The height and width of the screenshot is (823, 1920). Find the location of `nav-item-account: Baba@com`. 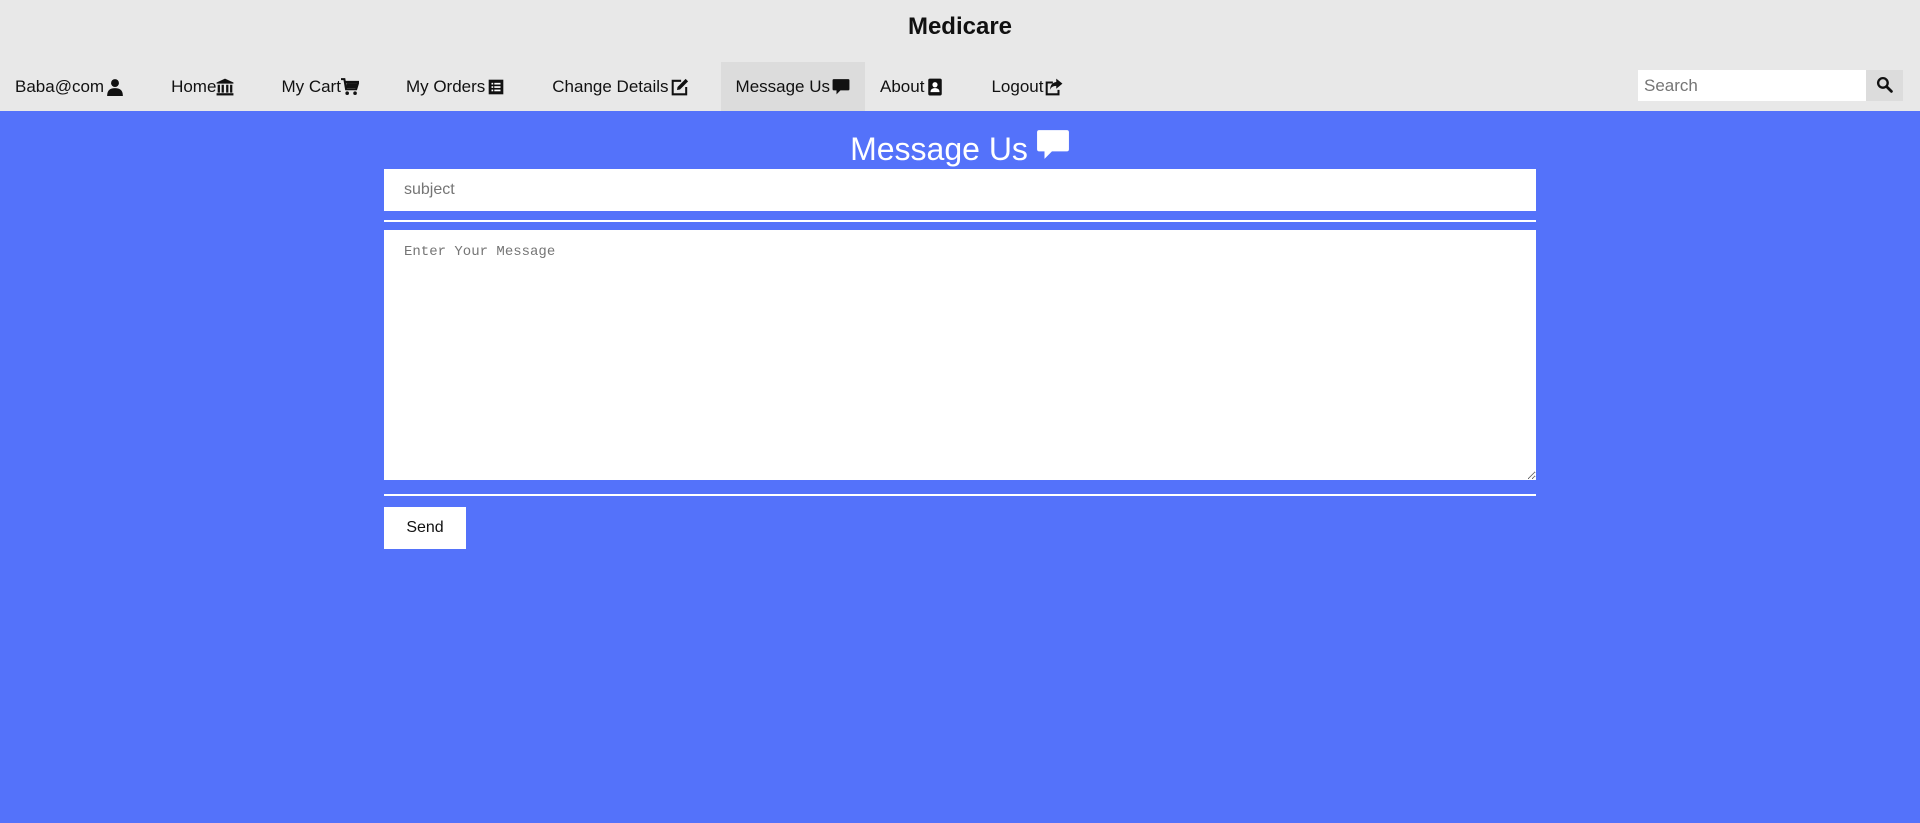

nav-item-account: Baba@com is located at coordinates (69, 86).